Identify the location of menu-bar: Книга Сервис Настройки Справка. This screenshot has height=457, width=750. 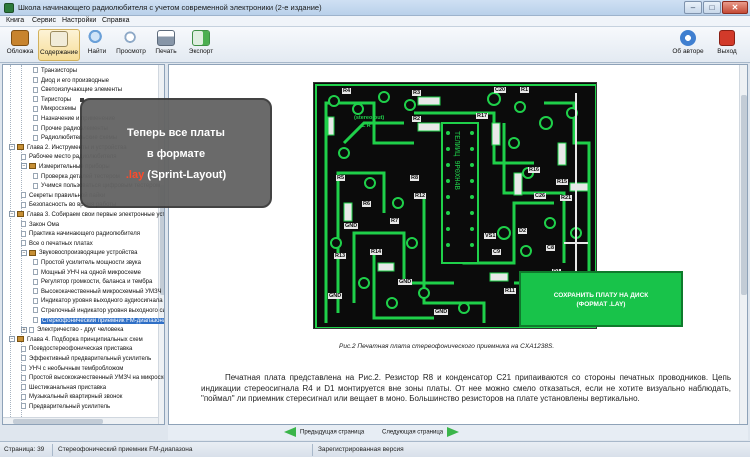
(375, 21).